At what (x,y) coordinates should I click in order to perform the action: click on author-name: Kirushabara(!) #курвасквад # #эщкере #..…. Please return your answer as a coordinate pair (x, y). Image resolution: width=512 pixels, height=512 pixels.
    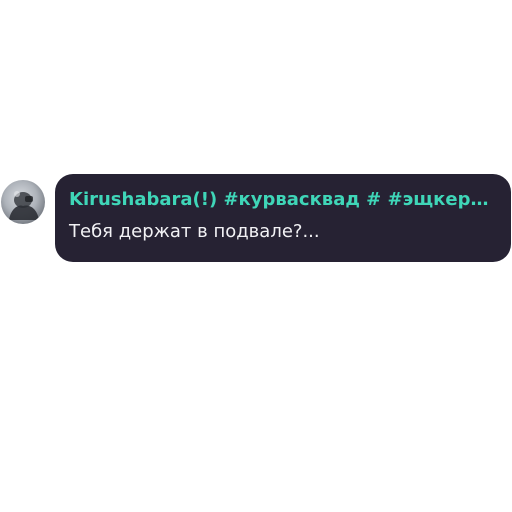
    Looking at the image, I should click on (284, 200).